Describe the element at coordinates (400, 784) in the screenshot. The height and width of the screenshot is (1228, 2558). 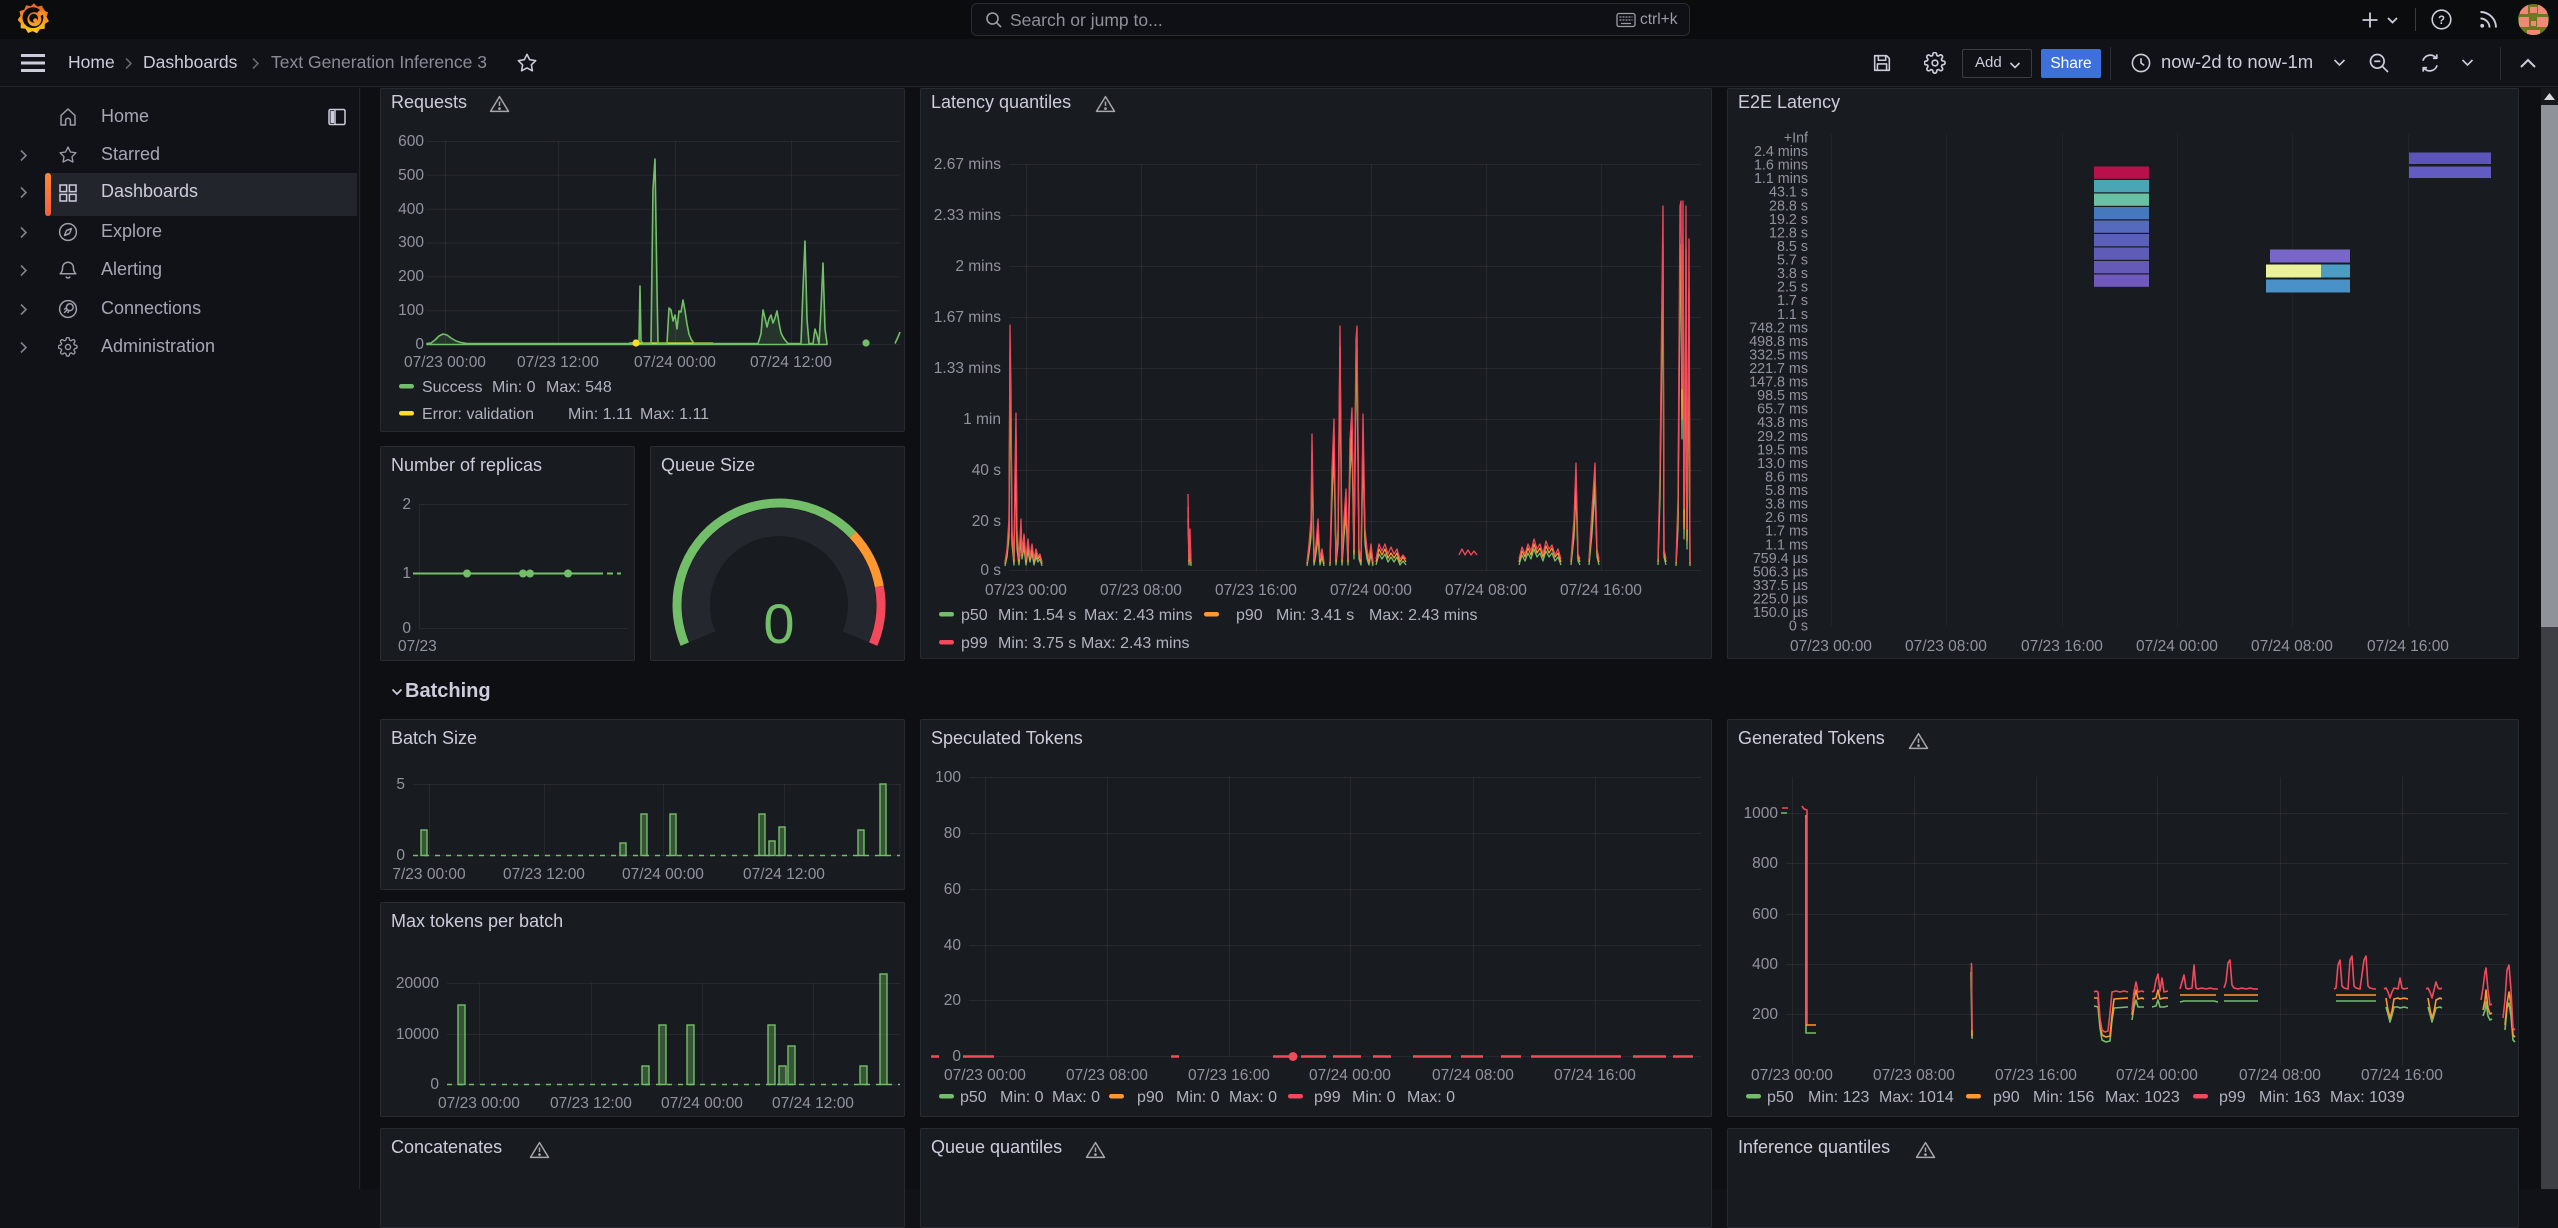
I see `svg-text: 5` at that location.